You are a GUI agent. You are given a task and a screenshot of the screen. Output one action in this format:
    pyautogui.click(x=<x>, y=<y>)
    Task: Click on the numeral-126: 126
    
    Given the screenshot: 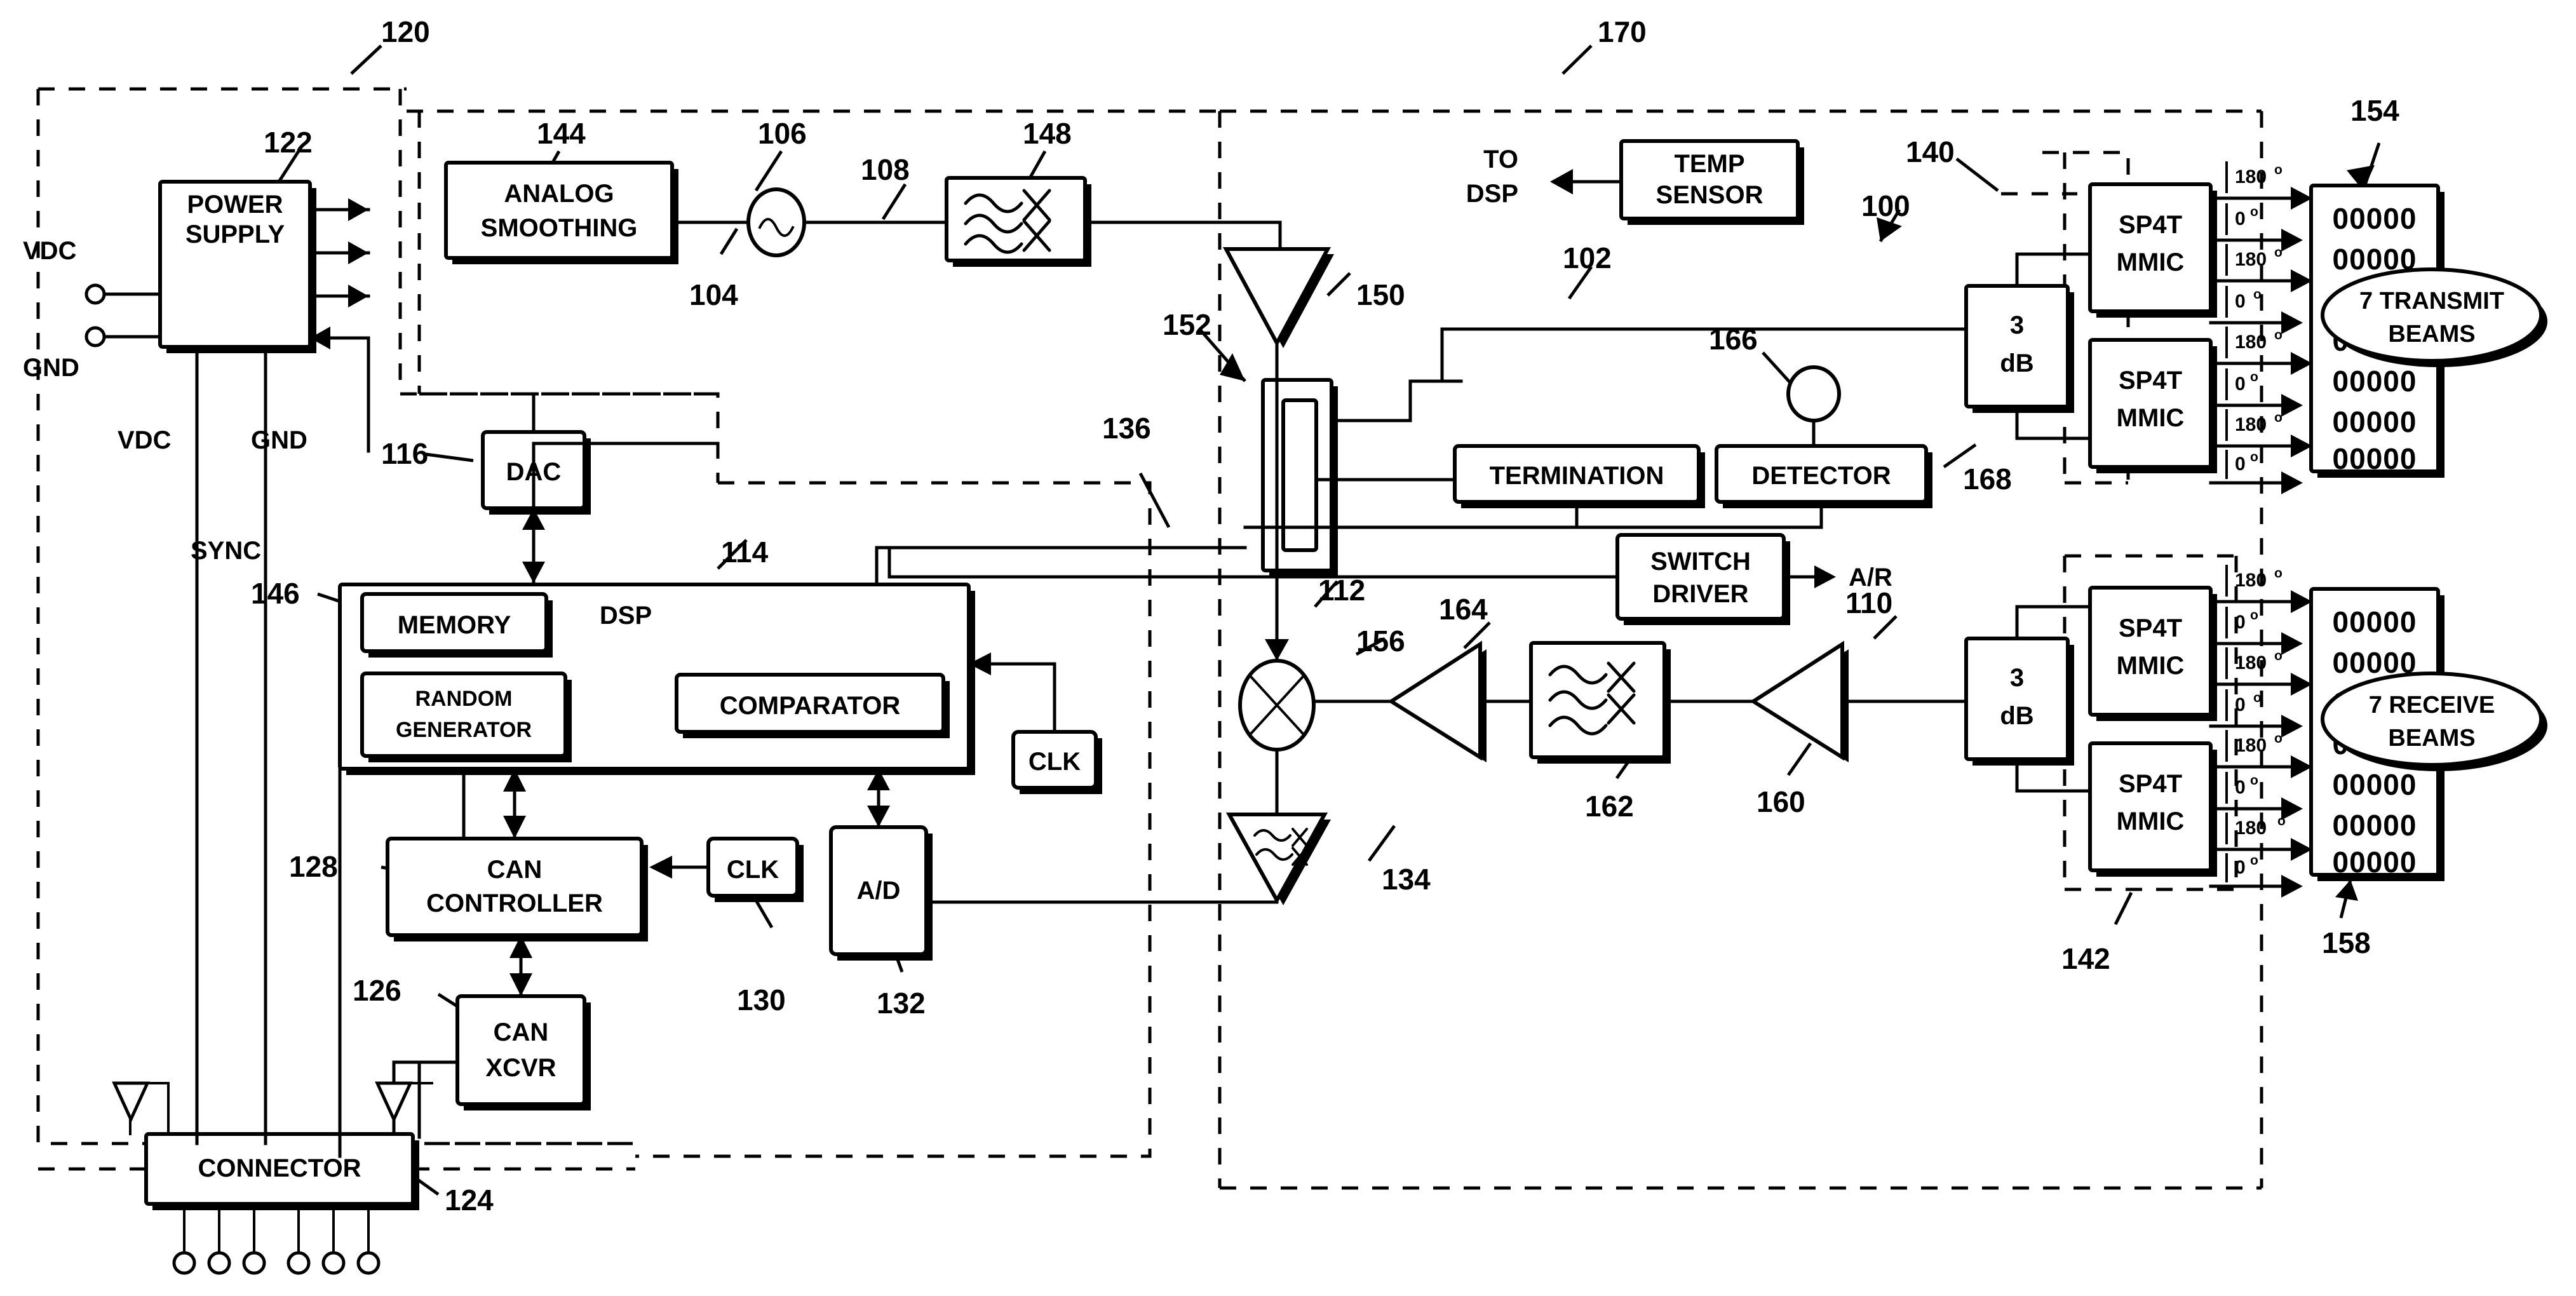 What is the action you would take?
    pyautogui.click(x=377, y=990)
    